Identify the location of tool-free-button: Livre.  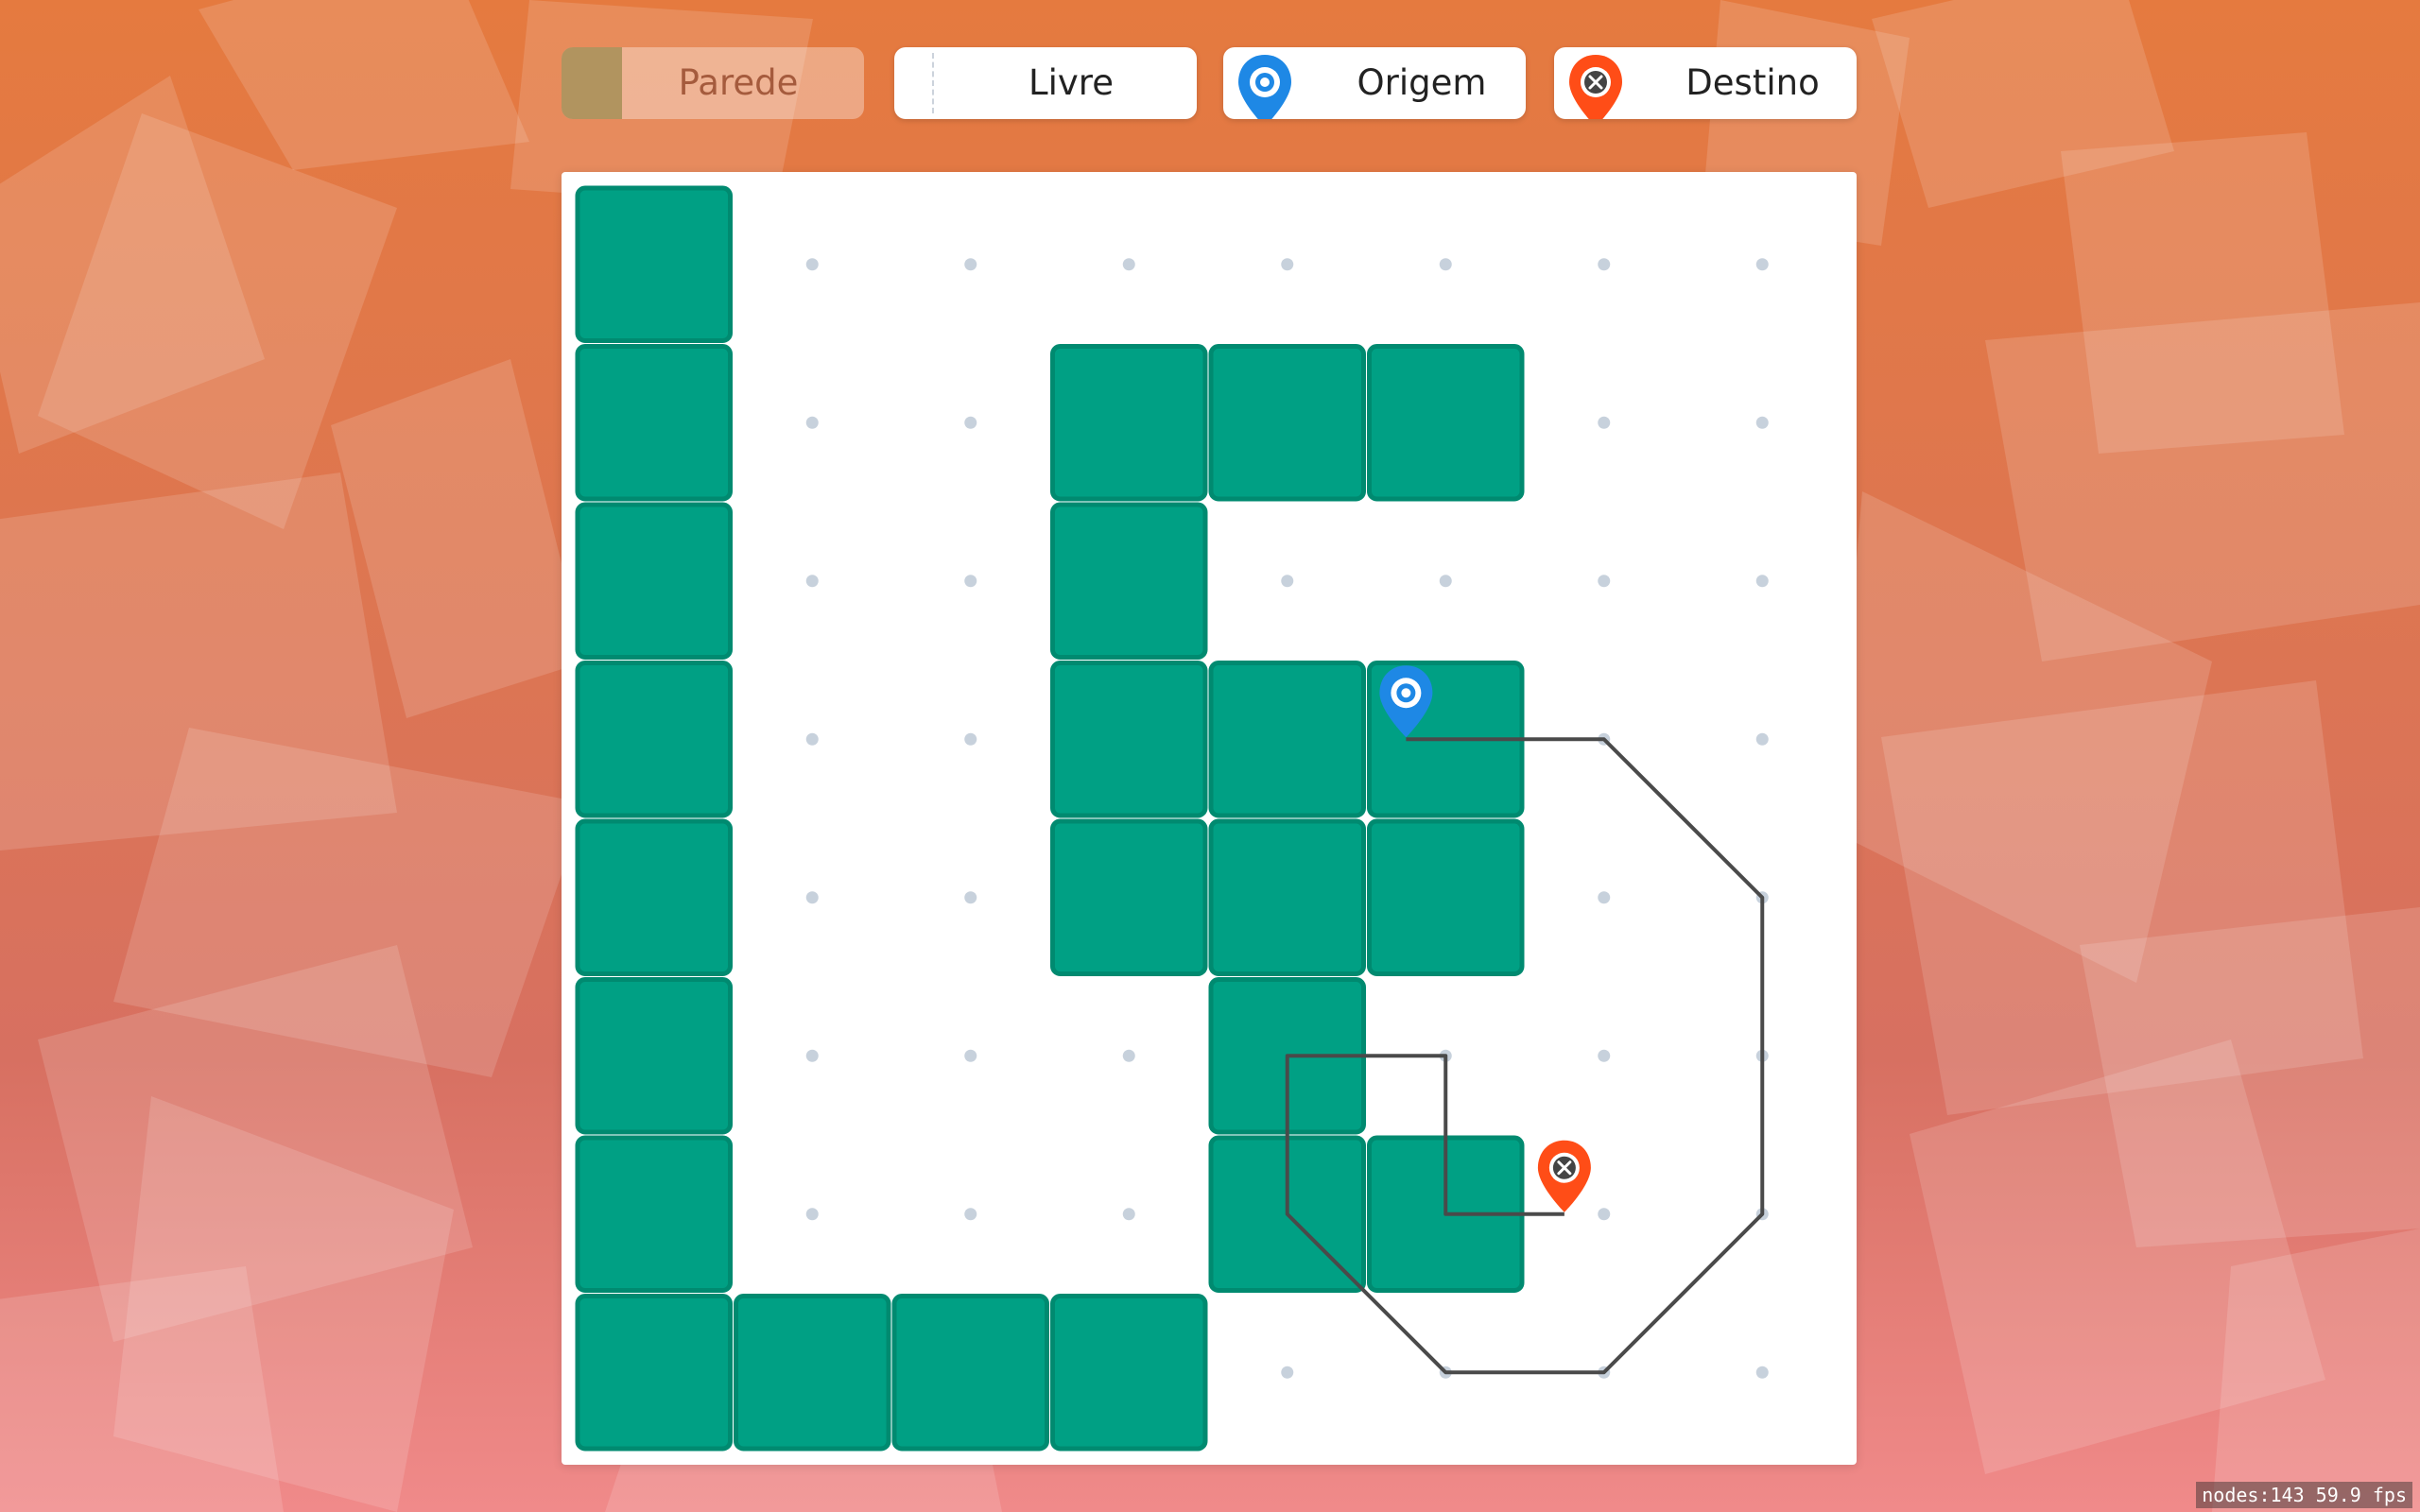
(1046, 83).